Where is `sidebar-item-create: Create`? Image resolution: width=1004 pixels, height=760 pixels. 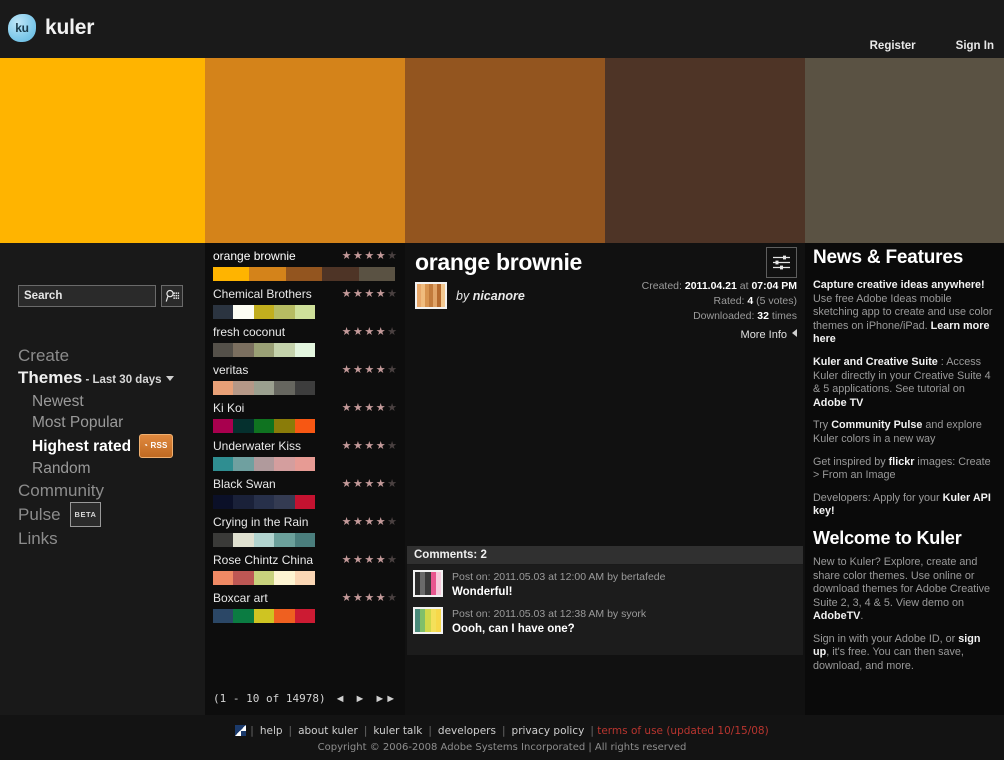 sidebar-item-create: Create is located at coordinates (108, 355).